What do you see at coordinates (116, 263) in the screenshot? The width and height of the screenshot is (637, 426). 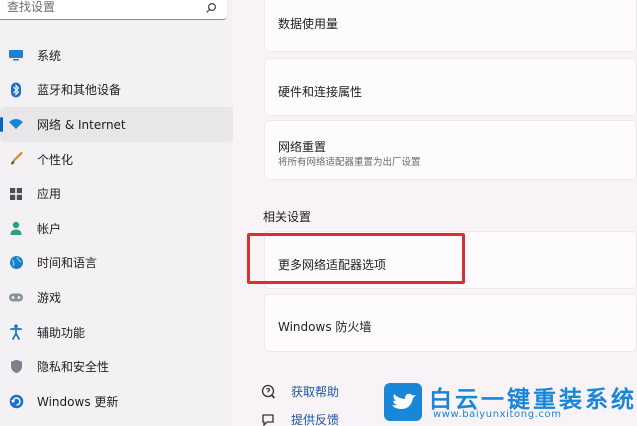 I see `sidebar-item-time-language: 时间和语言` at bounding box center [116, 263].